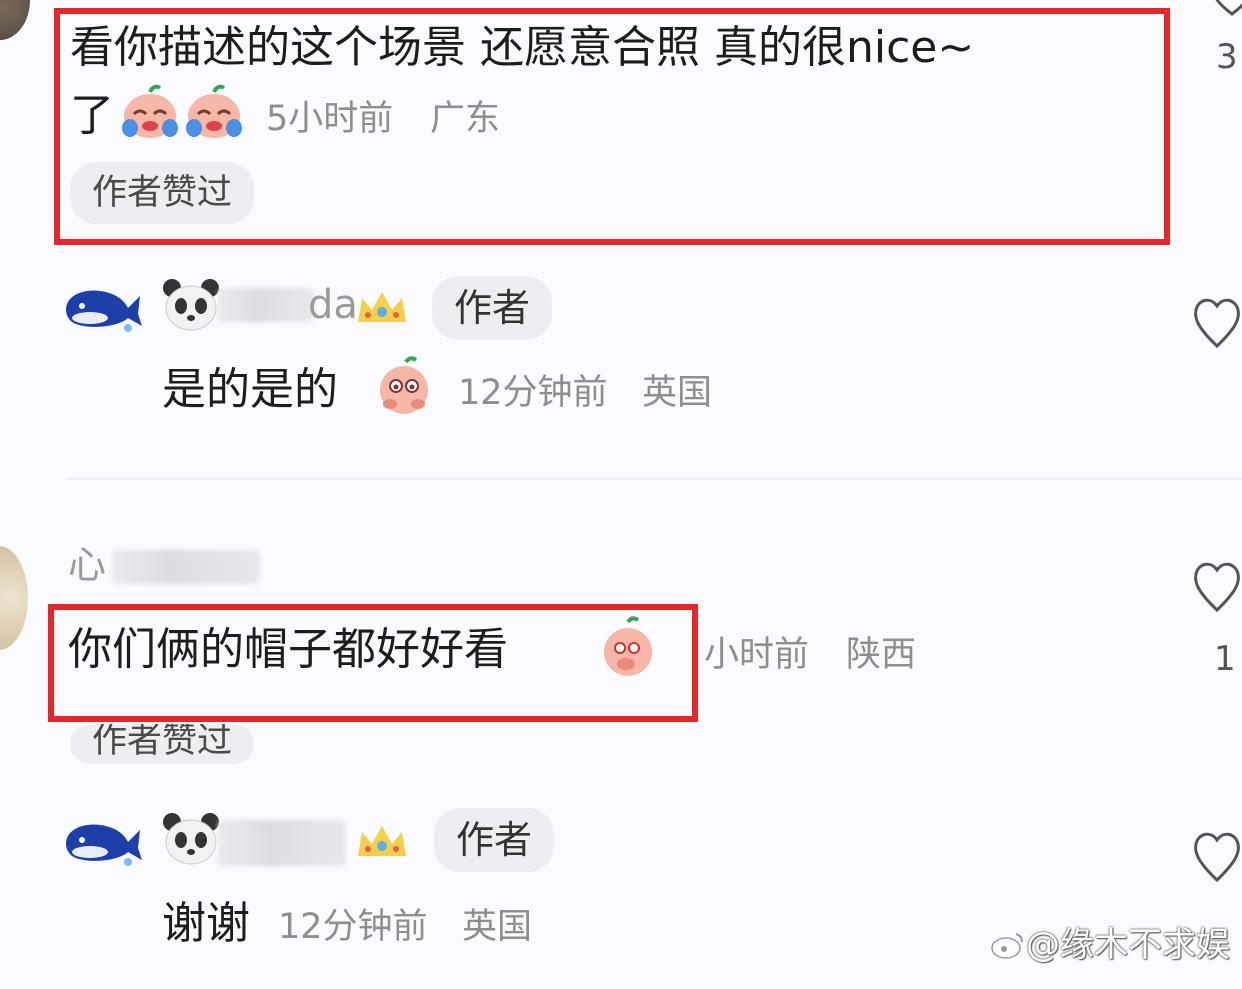 The image size is (1242, 989). What do you see at coordinates (333, 305) in the screenshot?
I see `reply-1-author-name: da` at bounding box center [333, 305].